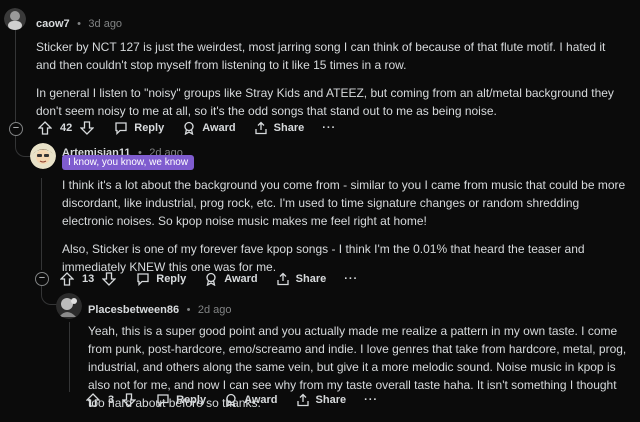 The width and height of the screenshot is (640, 422). I want to click on vote-count: 13, so click(88, 279).